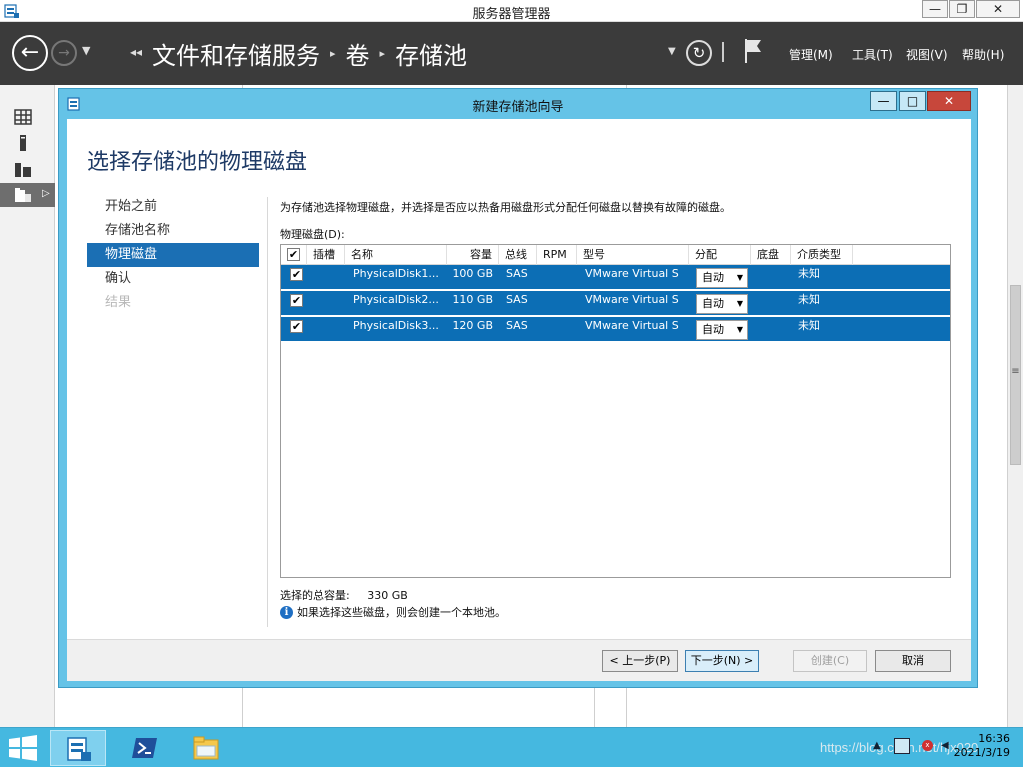 This screenshot has width=1023, height=767. I want to click on close-button: ✕, so click(998, 9).